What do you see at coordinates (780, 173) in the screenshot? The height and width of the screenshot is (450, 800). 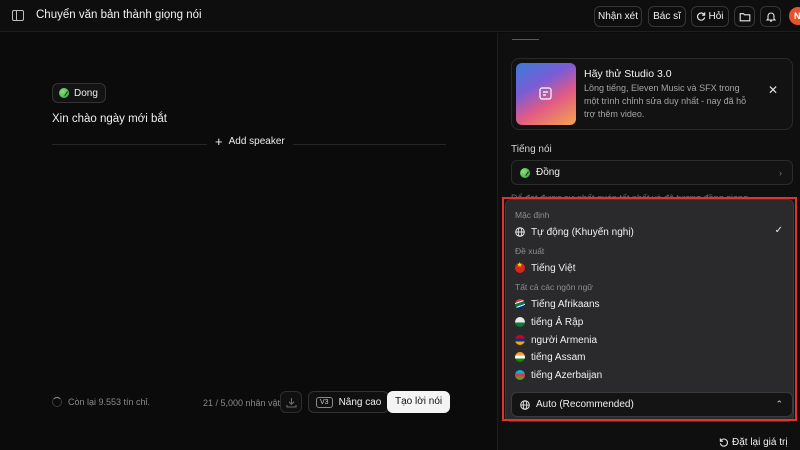 I see `chevron-right-icon: ›` at bounding box center [780, 173].